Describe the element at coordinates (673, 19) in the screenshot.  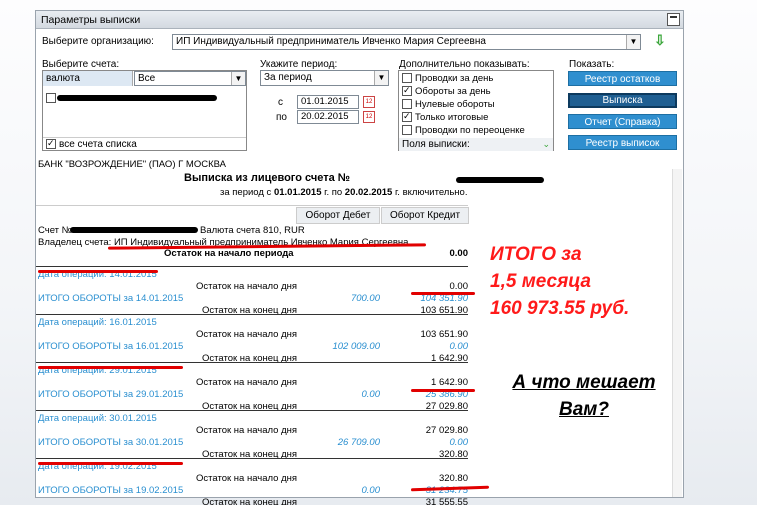
I see `minimize-icon` at that location.